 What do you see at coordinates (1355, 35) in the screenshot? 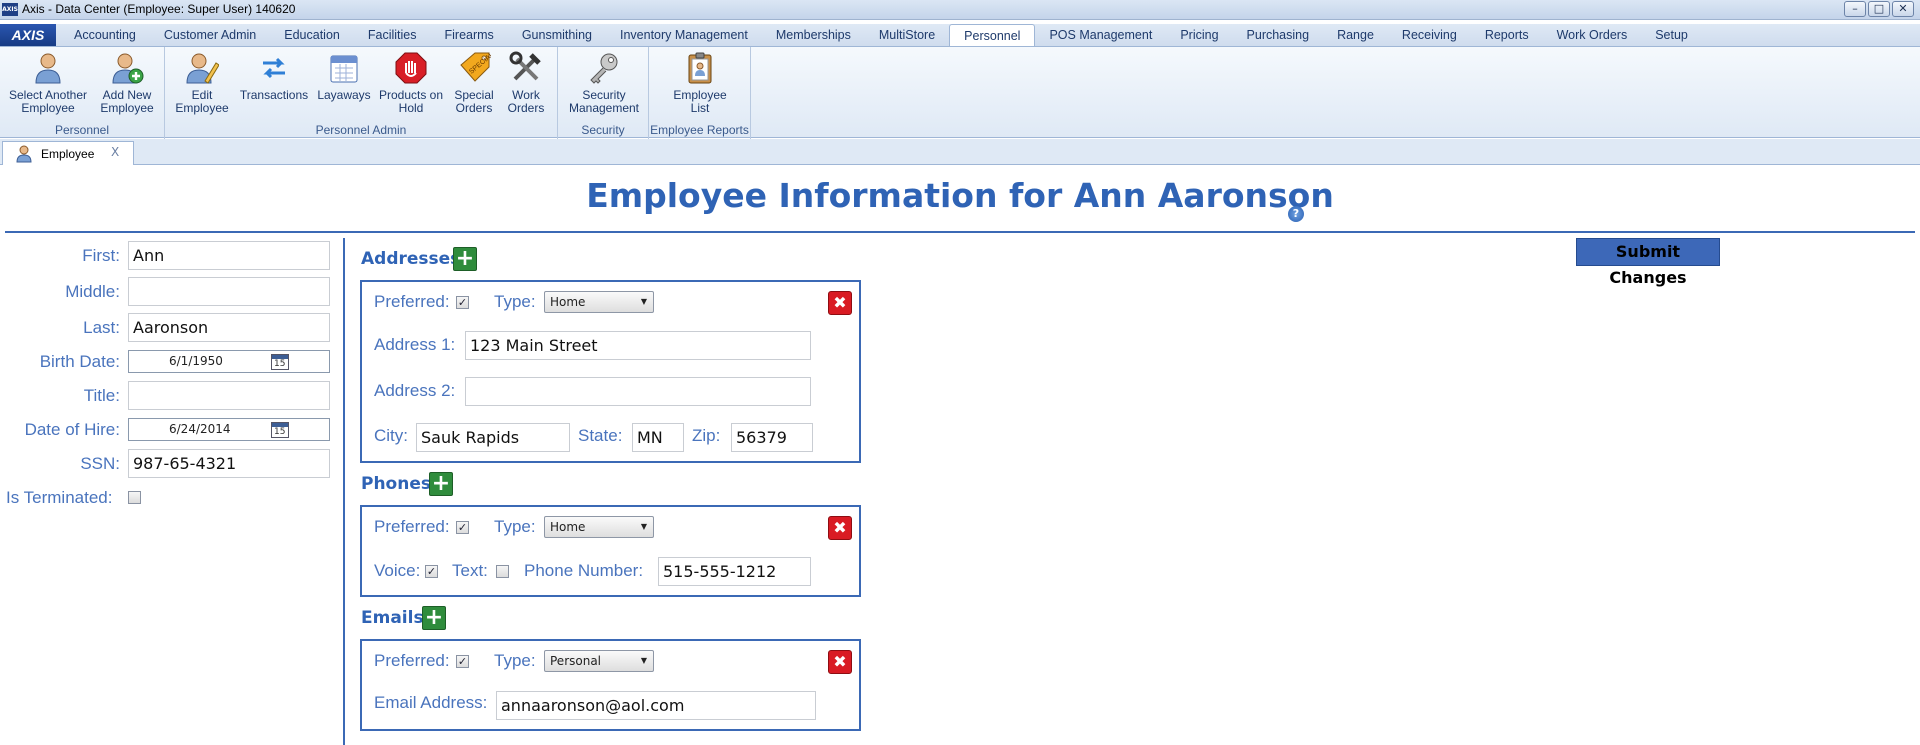
I see `tab-range: Range` at bounding box center [1355, 35].